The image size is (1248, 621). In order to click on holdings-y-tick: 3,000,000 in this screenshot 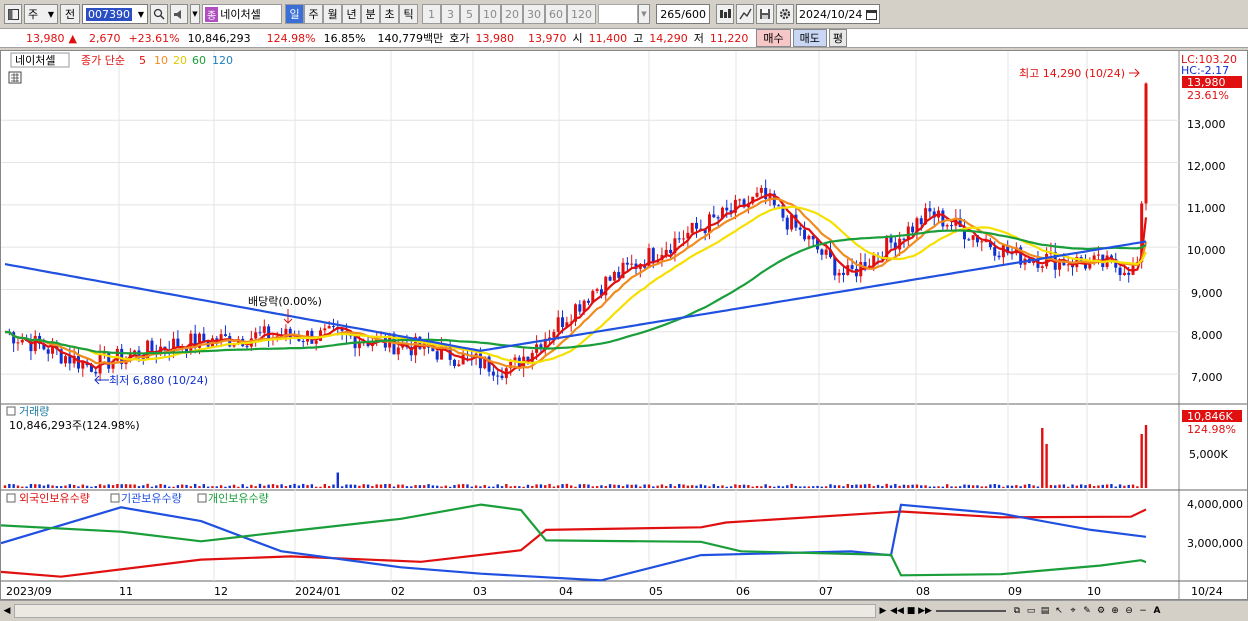, I will do `click(1215, 543)`.